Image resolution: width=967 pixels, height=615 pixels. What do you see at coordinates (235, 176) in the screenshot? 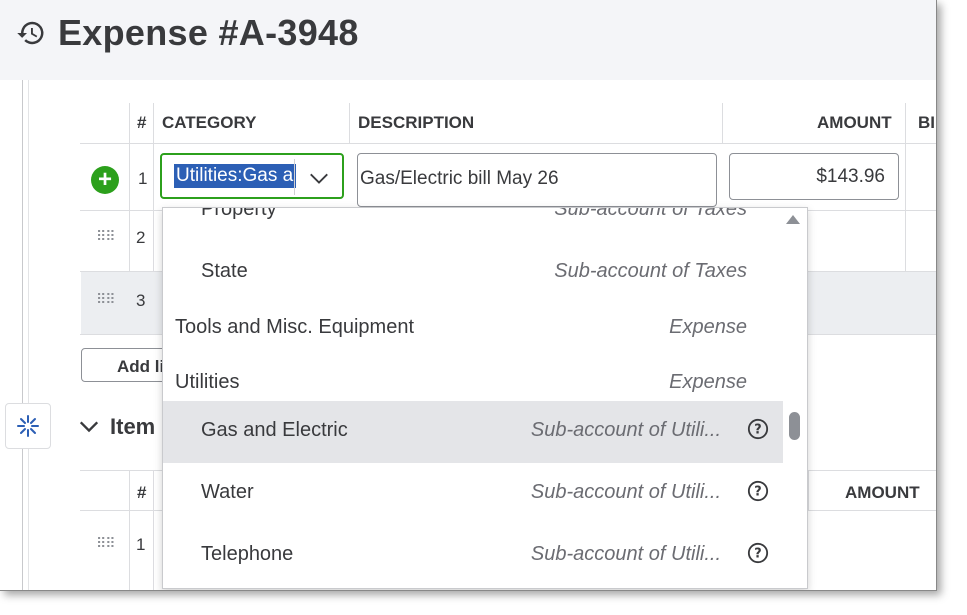
I see `category-input-text: Utilities:Gas a` at bounding box center [235, 176].